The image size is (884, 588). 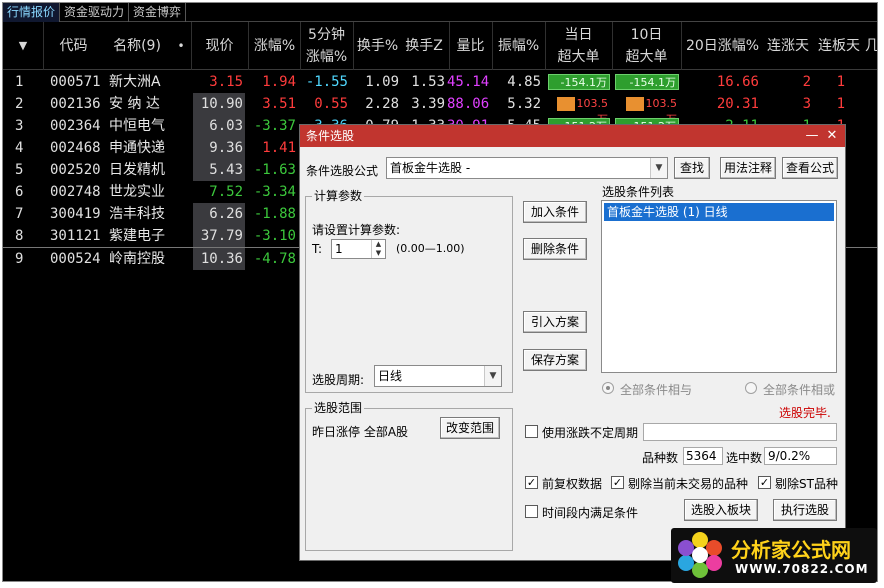 I want to click on row-up-days: 2, so click(x=806, y=82).